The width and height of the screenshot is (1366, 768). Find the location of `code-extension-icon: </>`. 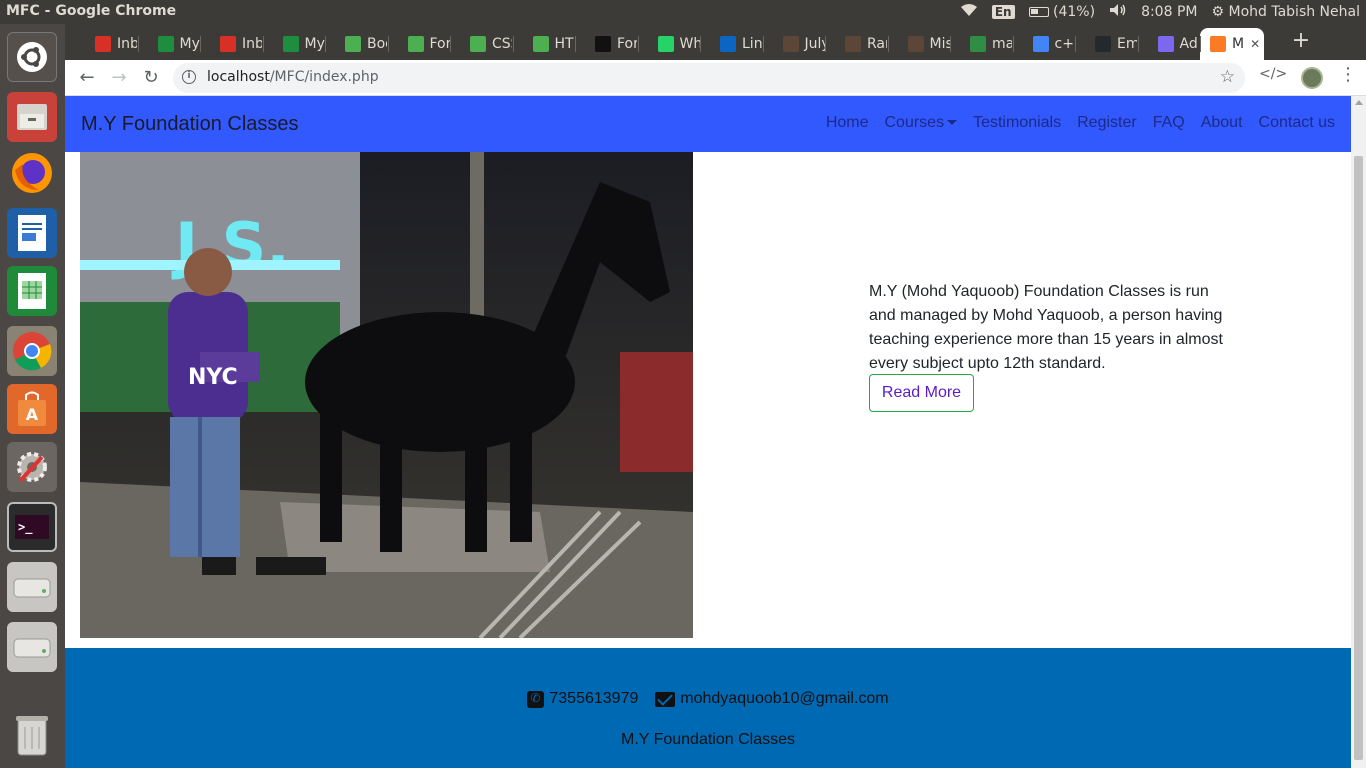

code-extension-icon: </> is located at coordinates (1273, 74).